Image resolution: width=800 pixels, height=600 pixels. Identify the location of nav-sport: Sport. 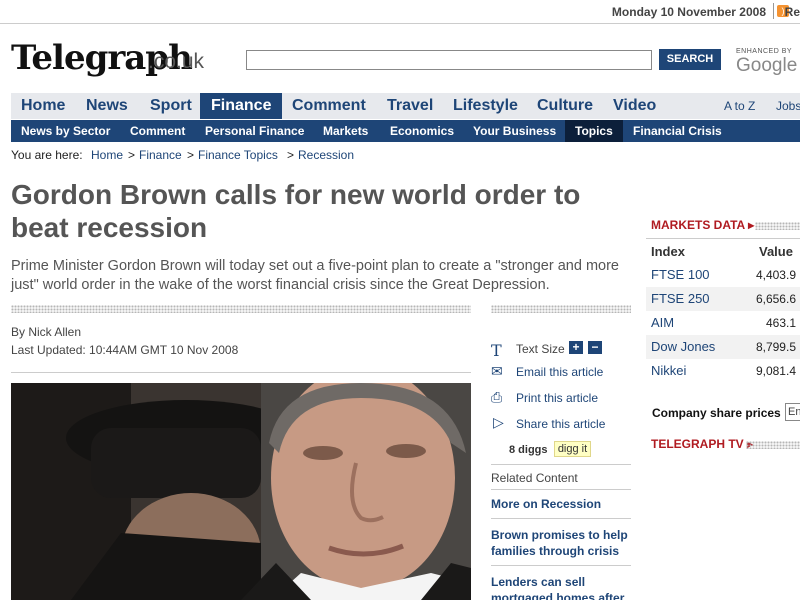
(171, 106).